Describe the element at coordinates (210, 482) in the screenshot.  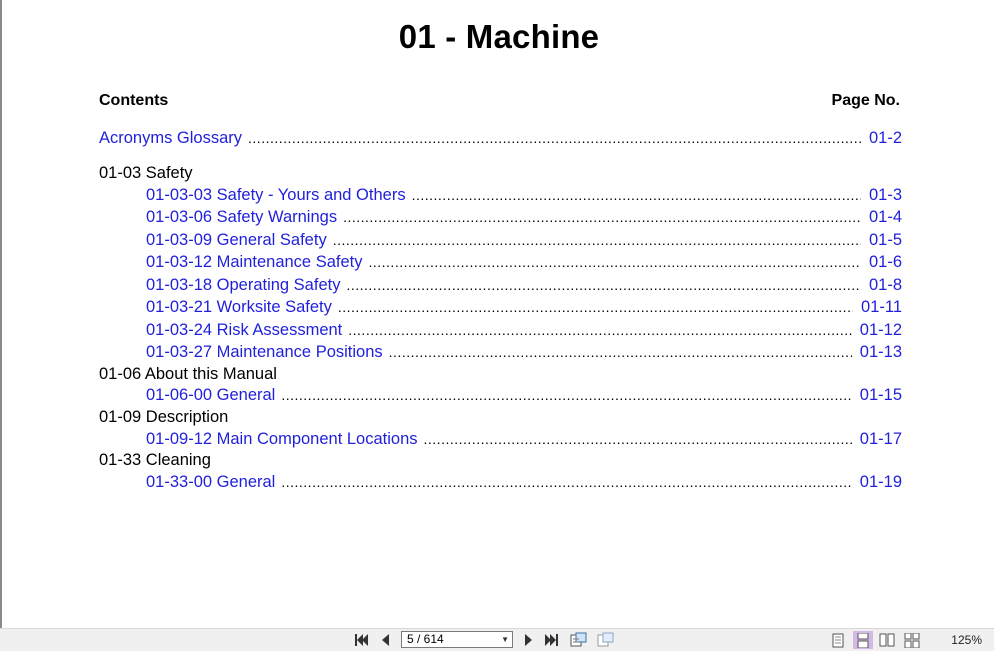
I see `toc-entry-link: 01-33-00 General` at that location.